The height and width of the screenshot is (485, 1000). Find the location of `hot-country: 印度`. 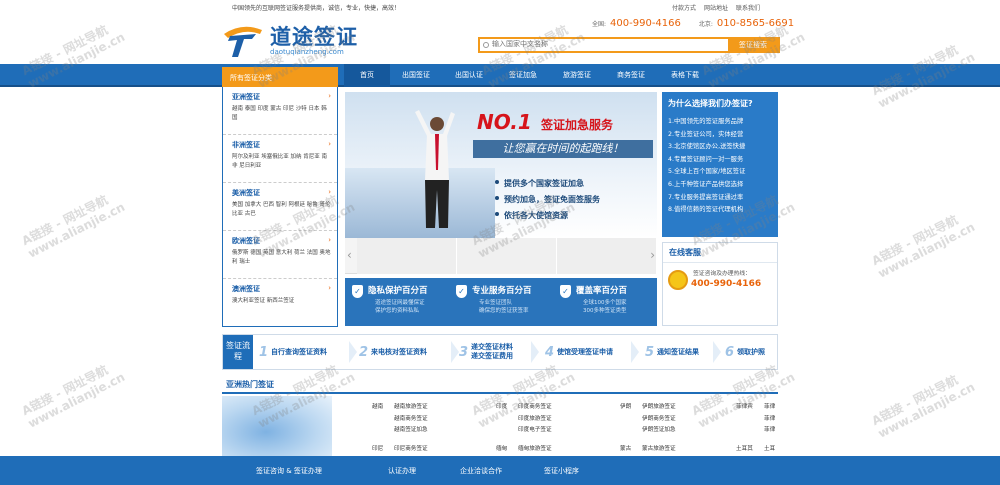

hot-country: 印度 is located at coordinates (501, 408).